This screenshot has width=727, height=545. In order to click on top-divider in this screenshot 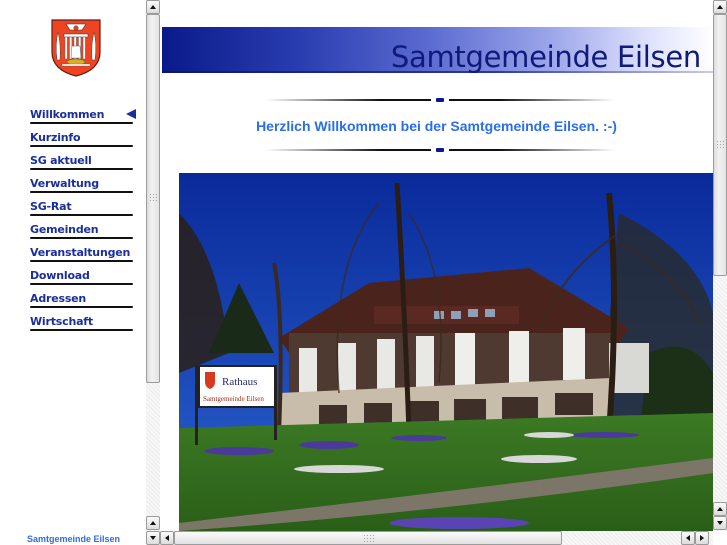, I will do `click(440, 100)`.